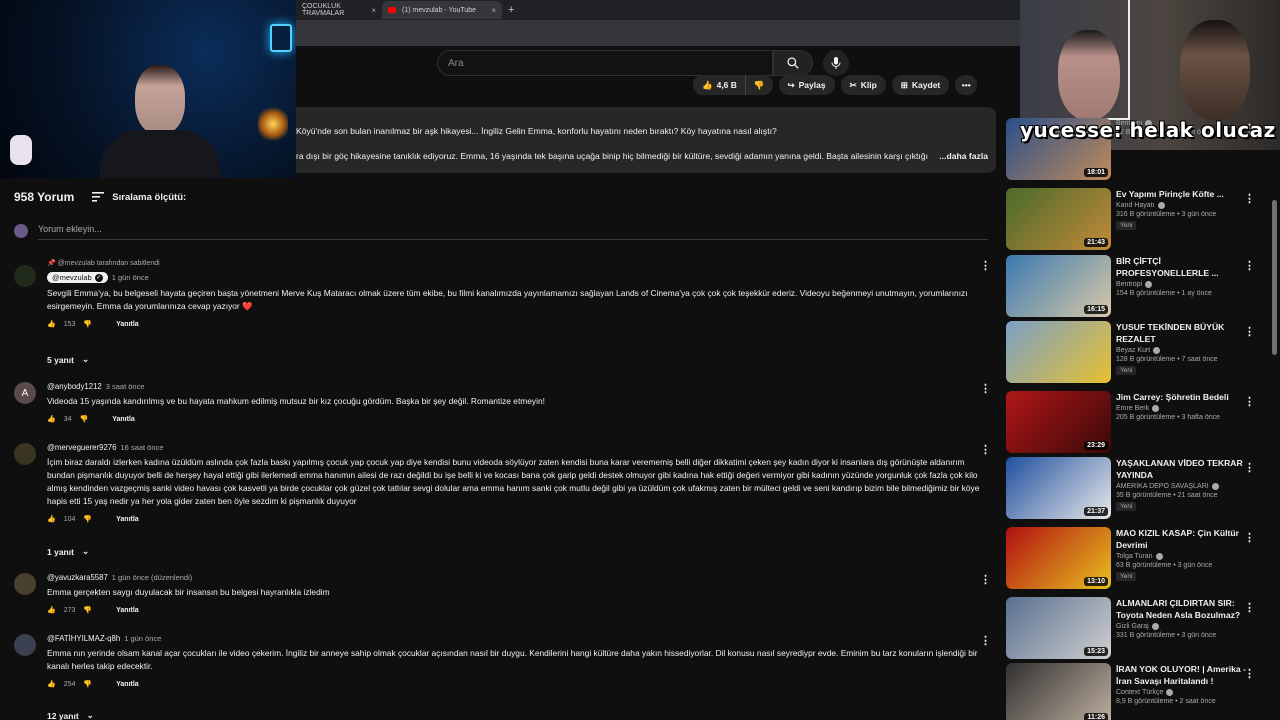  I want to click on search-button, so click(793, 63).